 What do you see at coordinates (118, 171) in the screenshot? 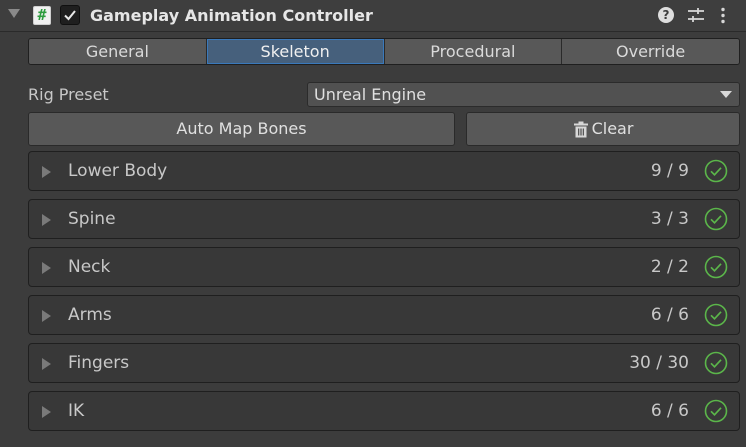
I see `section-name: Lower Body` at bounding box center [118, 171].